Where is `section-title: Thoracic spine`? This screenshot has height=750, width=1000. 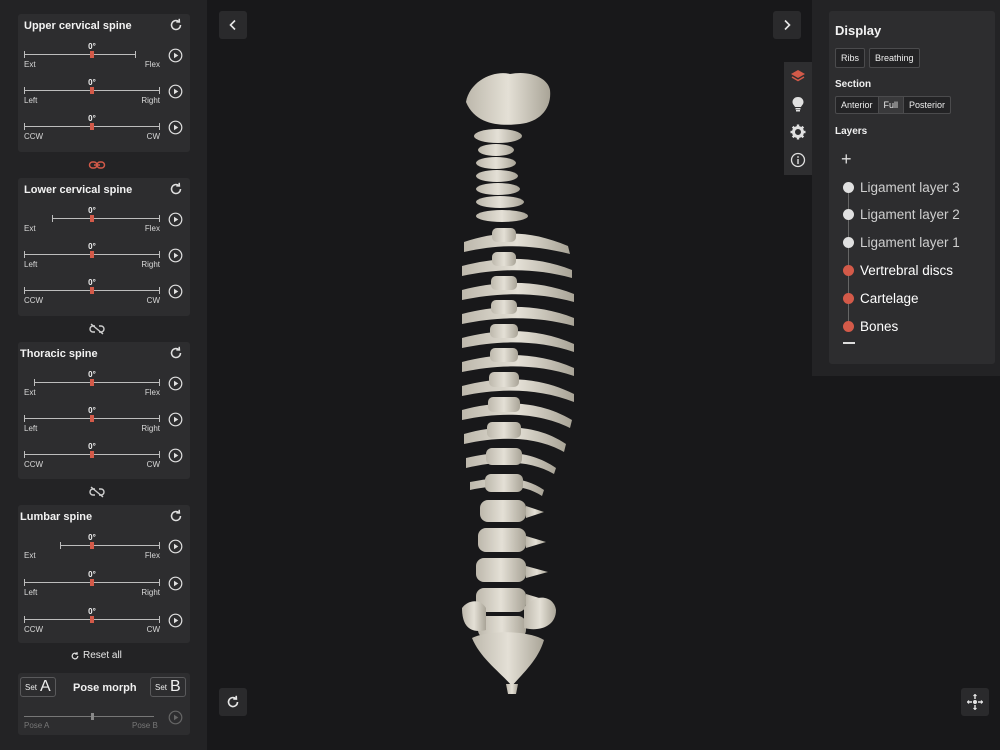 section-title: Thoracic spine is located at coordinates (59, 354).